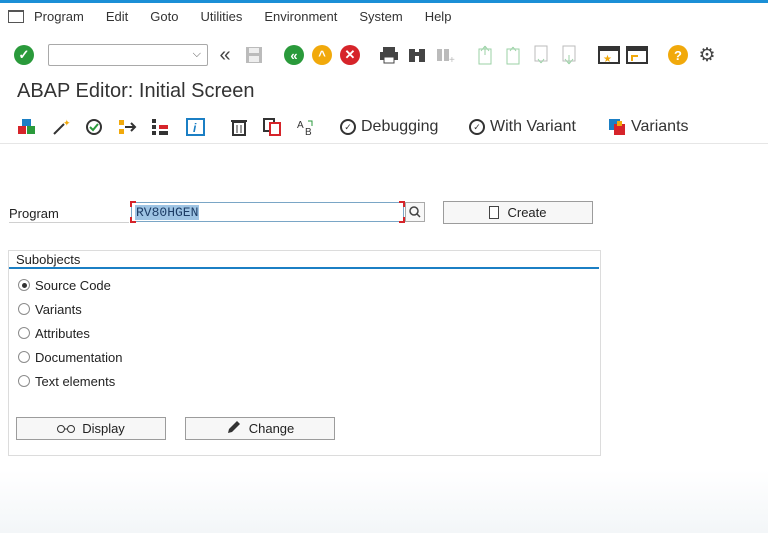 This screenshot has height=533, width=768. Describe the element at coordinates (389, 55) in the screenshot. I see `print-icon` at that location.